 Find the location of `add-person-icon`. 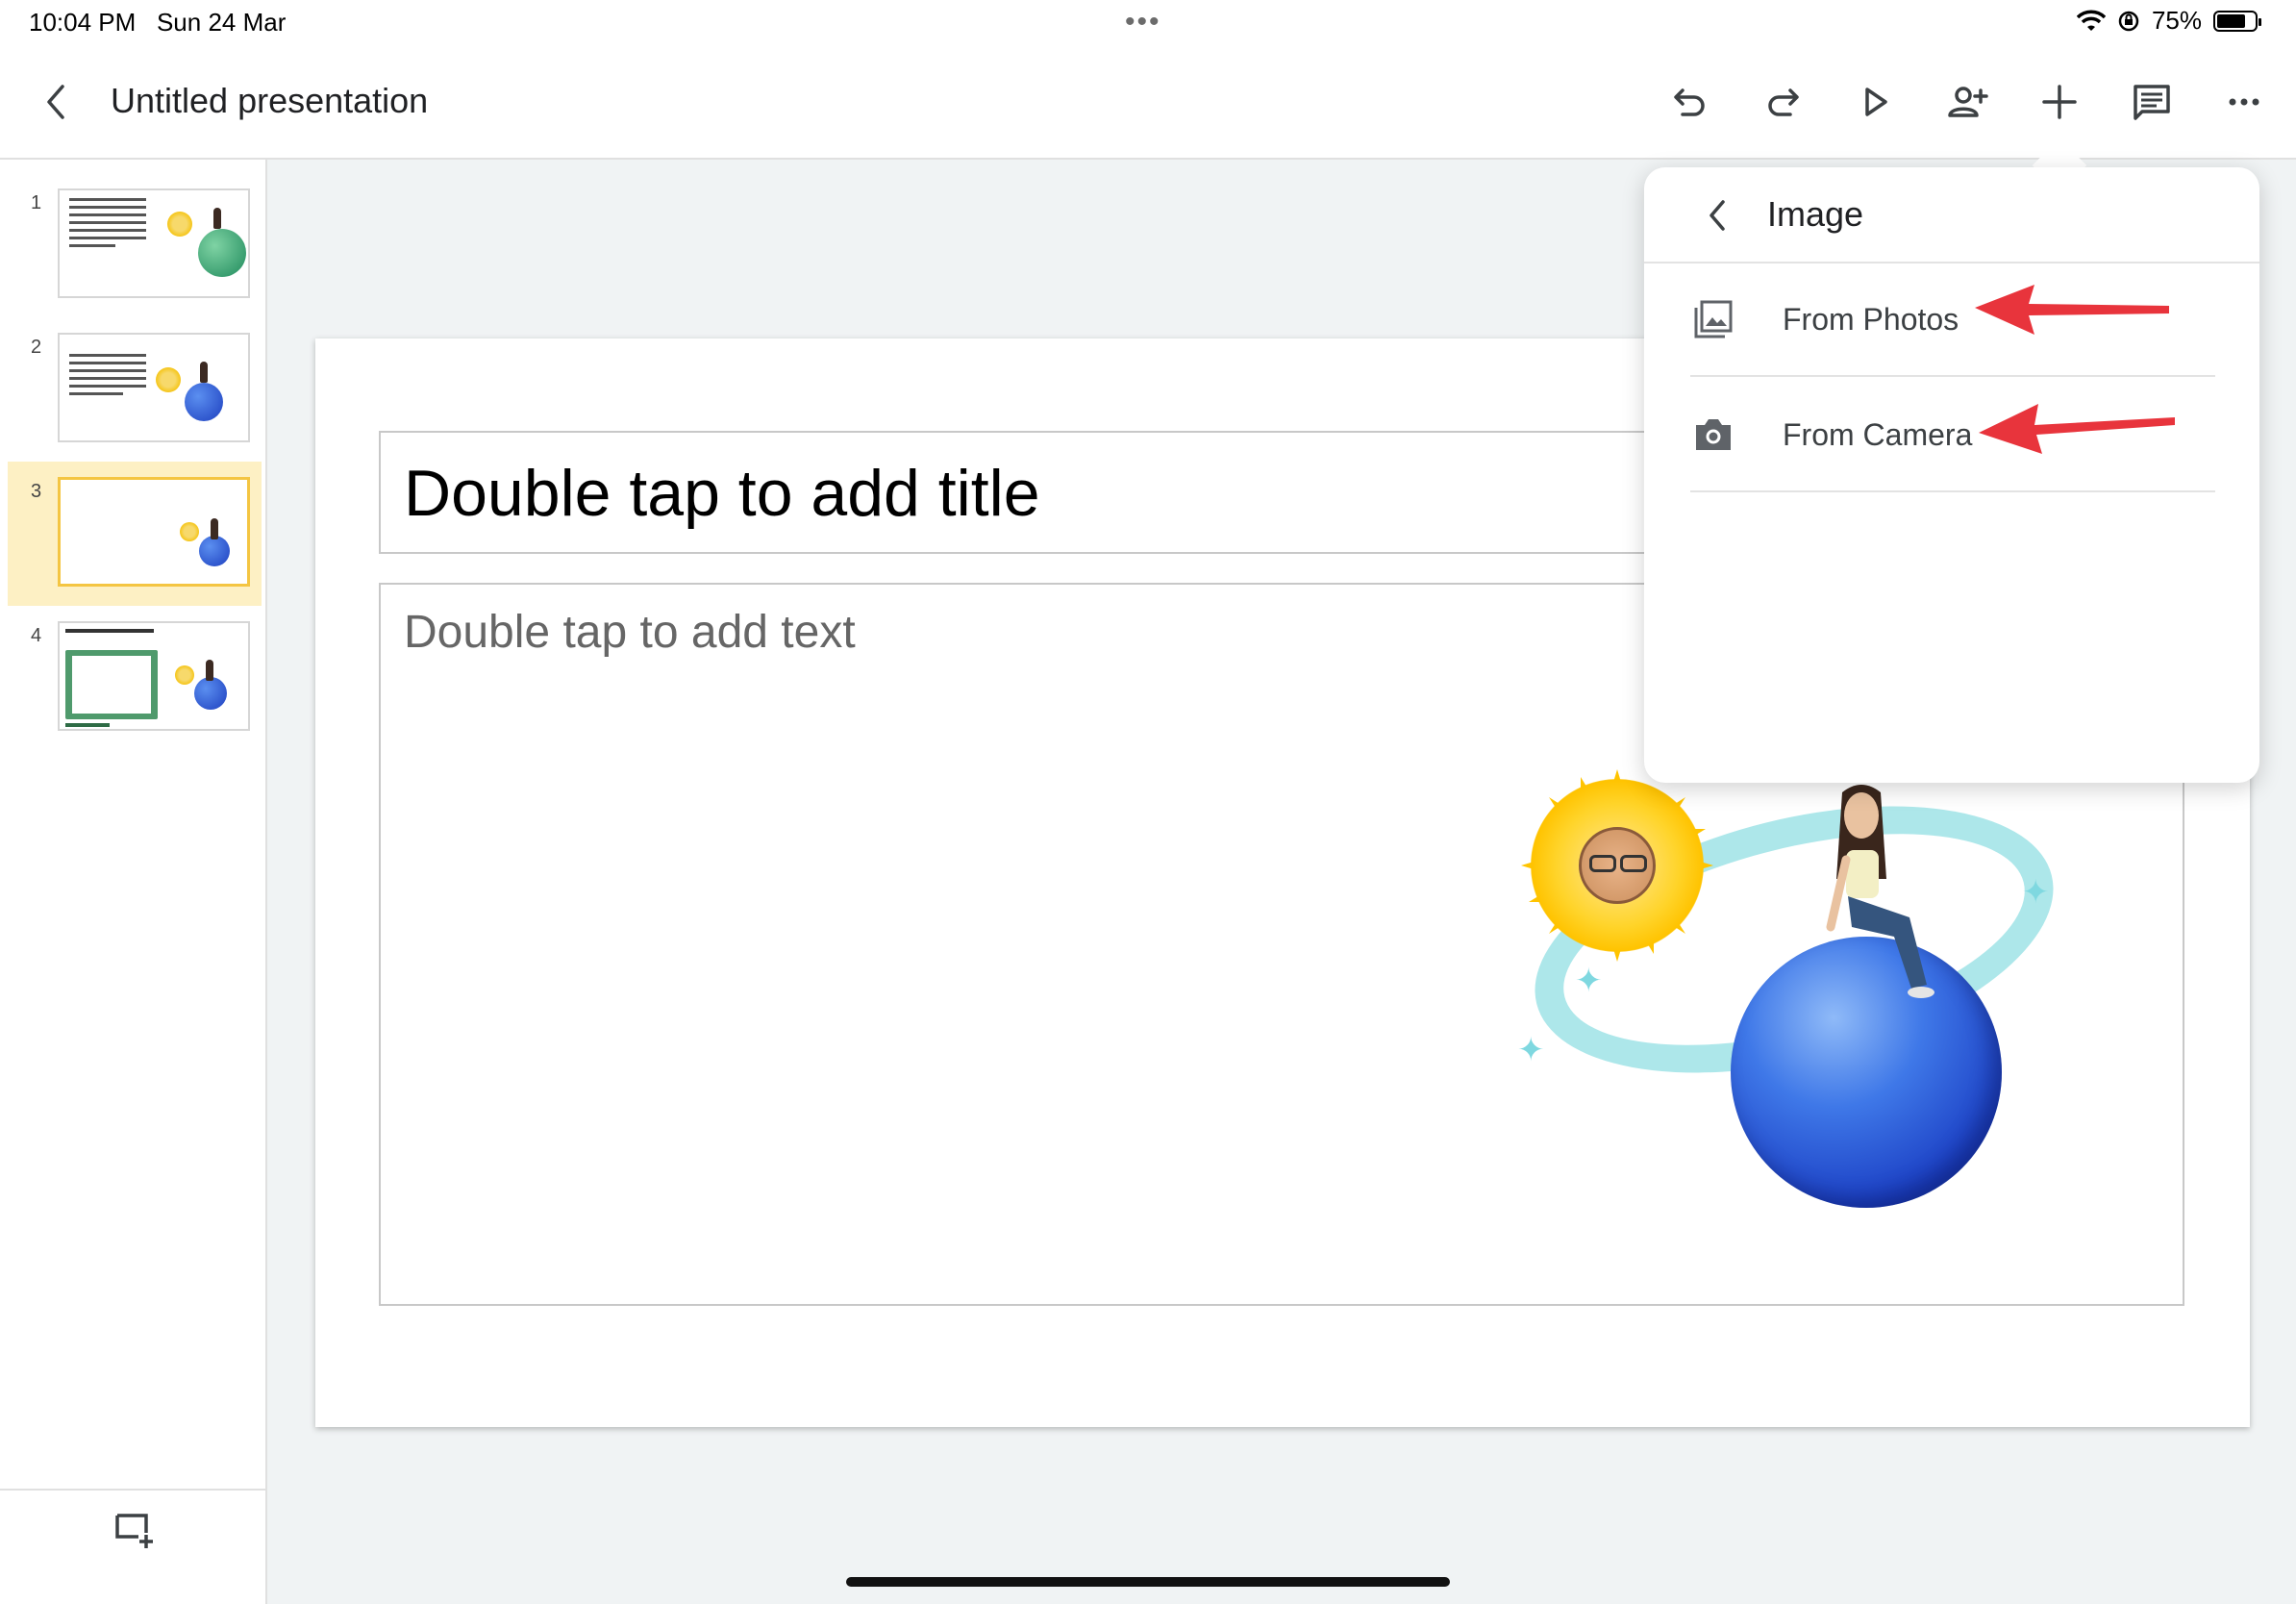

add-person-icon is located at coordinates (1968, 102).